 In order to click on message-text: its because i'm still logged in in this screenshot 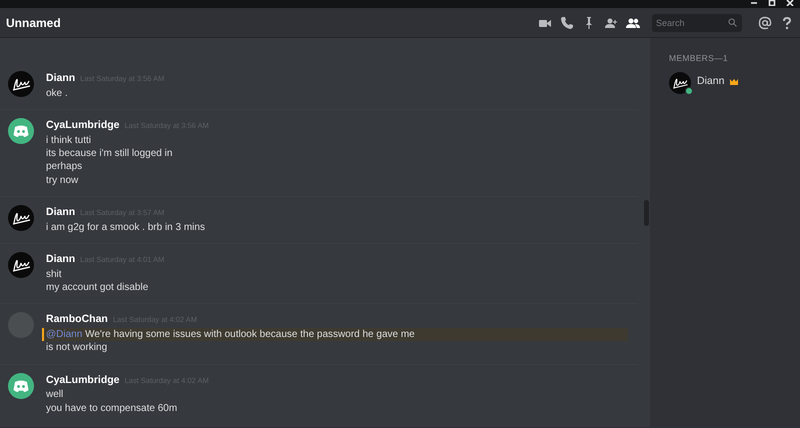, I will do `click(110, 153)`.